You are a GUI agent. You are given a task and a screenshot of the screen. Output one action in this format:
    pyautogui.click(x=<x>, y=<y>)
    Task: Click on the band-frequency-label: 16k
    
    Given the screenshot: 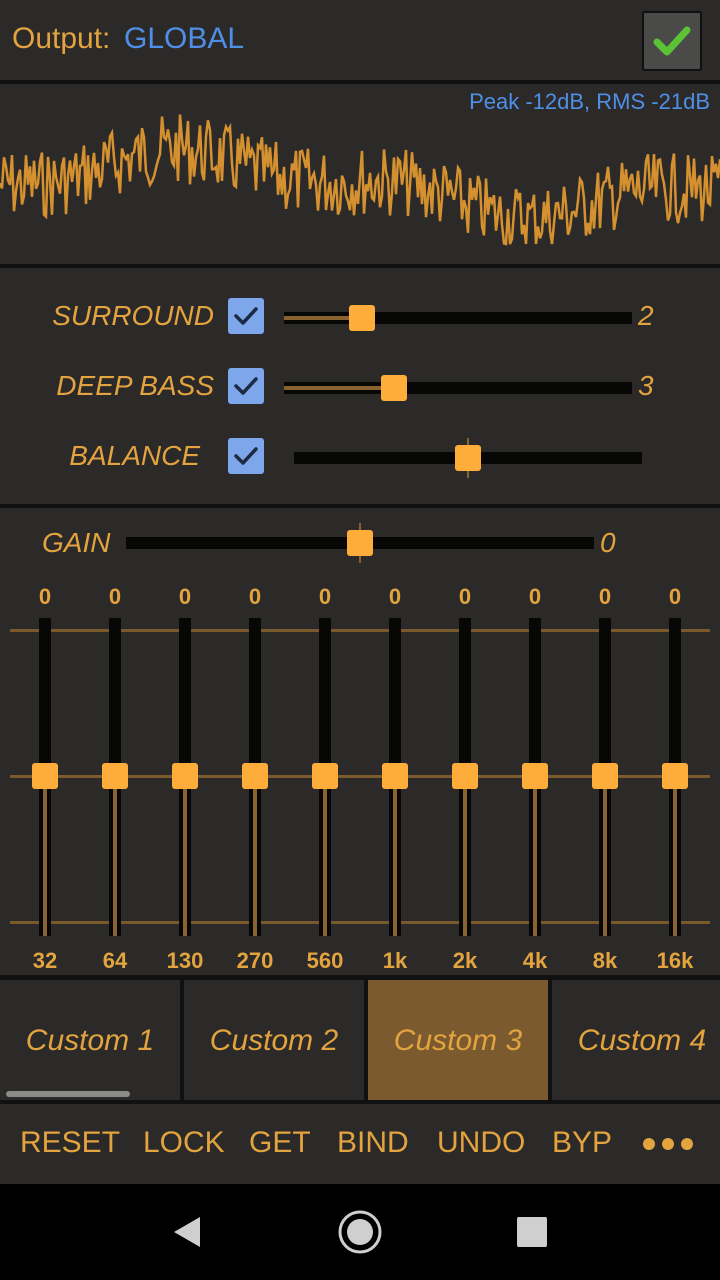 What is the action you would take?
    pyautogui.click(x=675, y=960)
    